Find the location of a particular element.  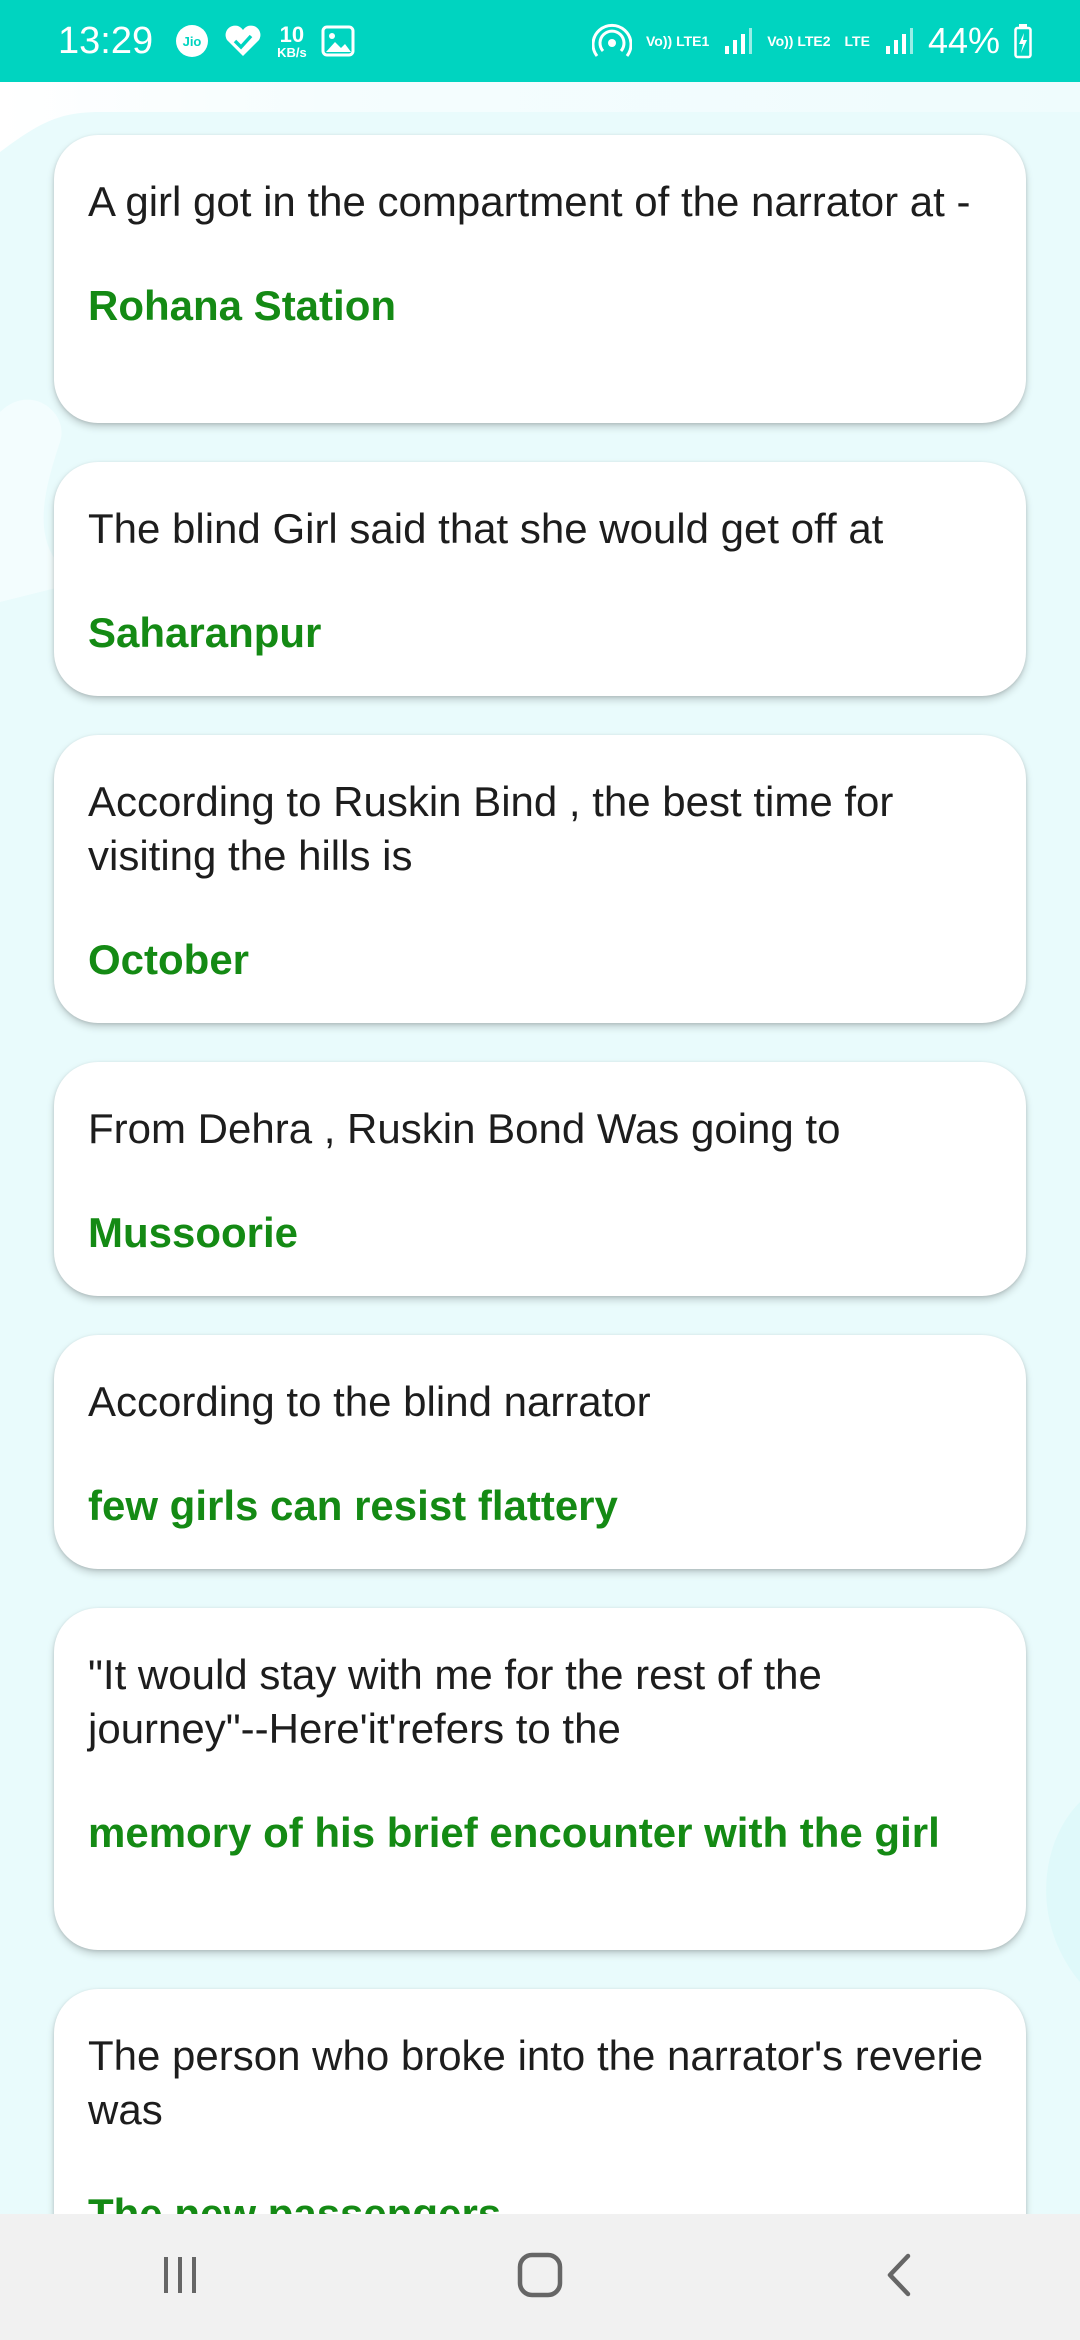

recent-apps-button is located at coordinates (180, 2277).